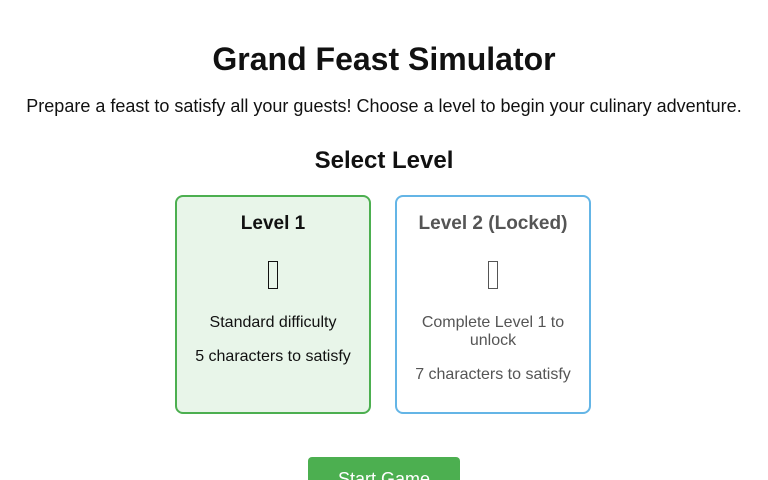  I want to click on level-1-icon, so click(273, 275).